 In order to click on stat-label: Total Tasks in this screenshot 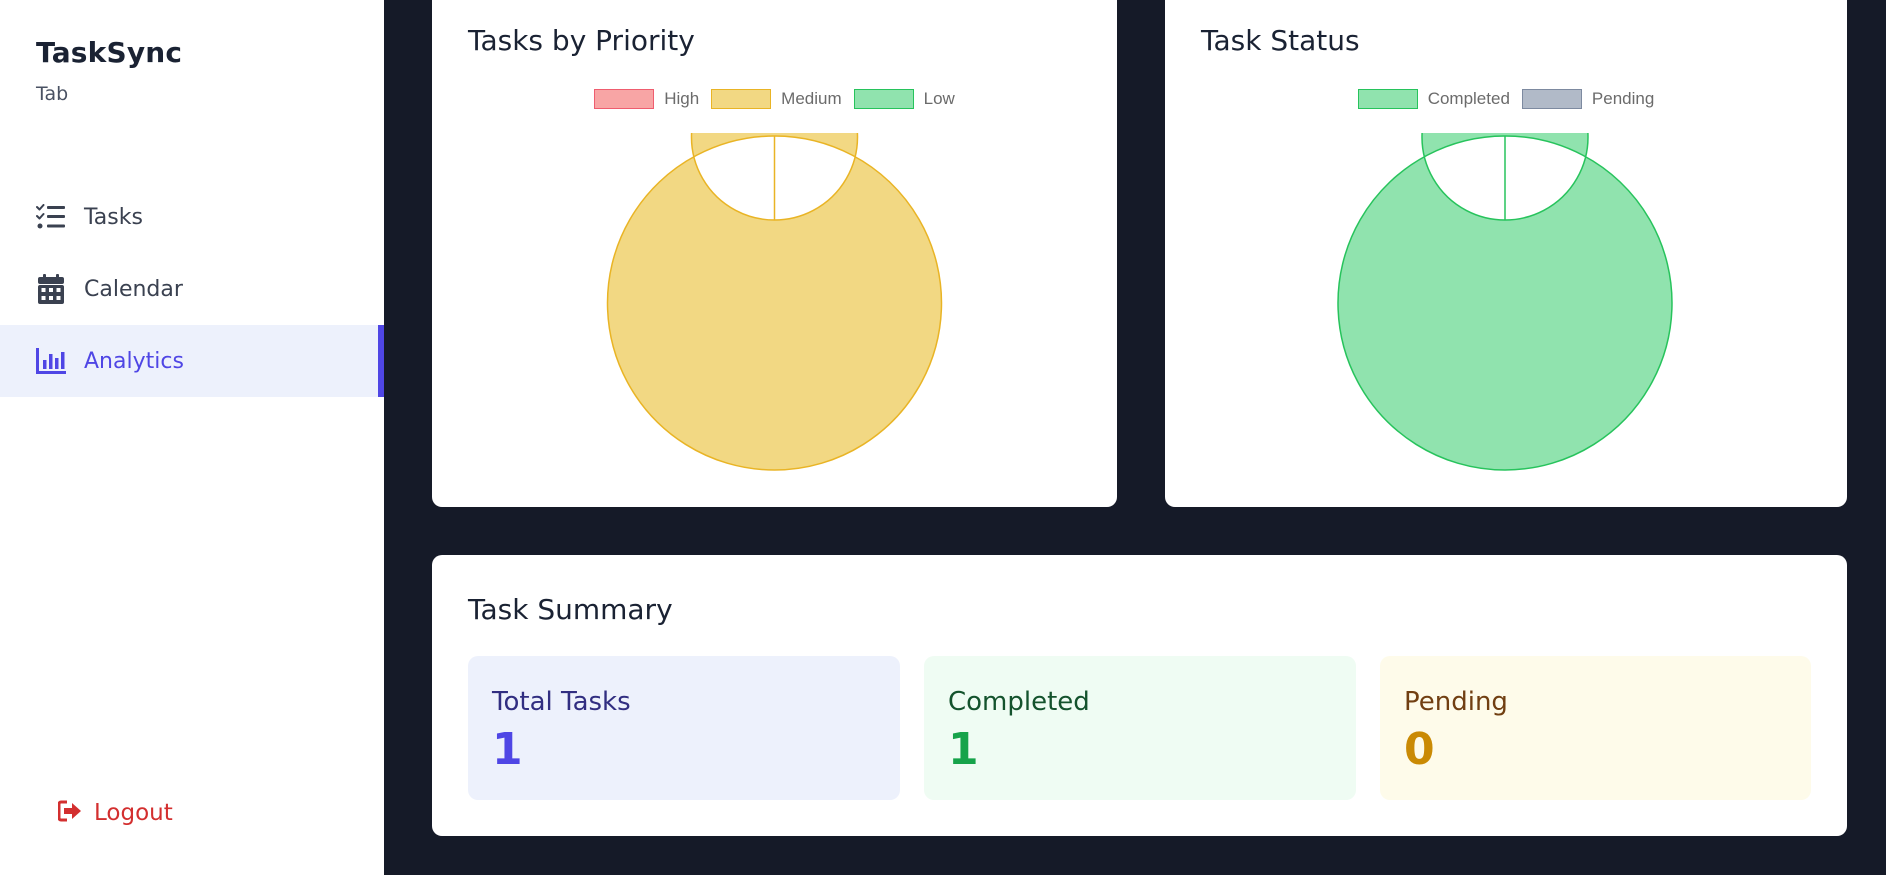, I will do `click(561, 702)`.